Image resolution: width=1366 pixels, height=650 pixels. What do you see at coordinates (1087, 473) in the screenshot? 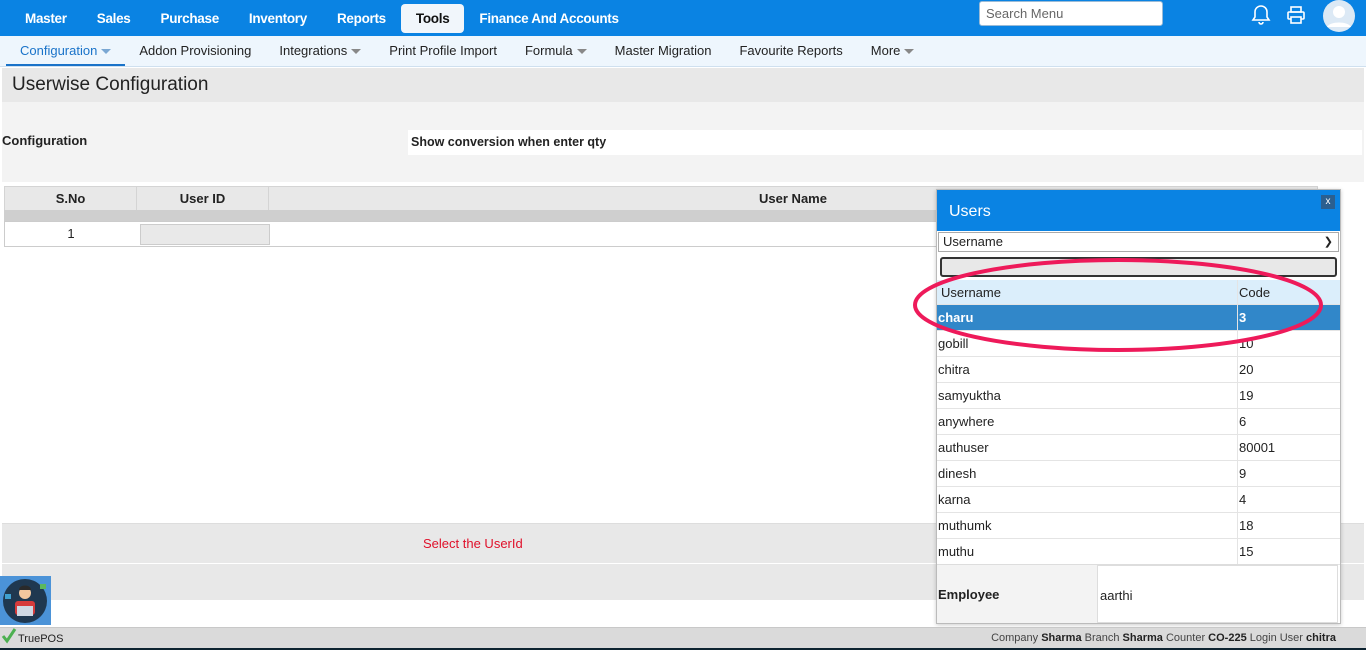
I see `row-username: dinesh` at bounding box center [1087, 473].